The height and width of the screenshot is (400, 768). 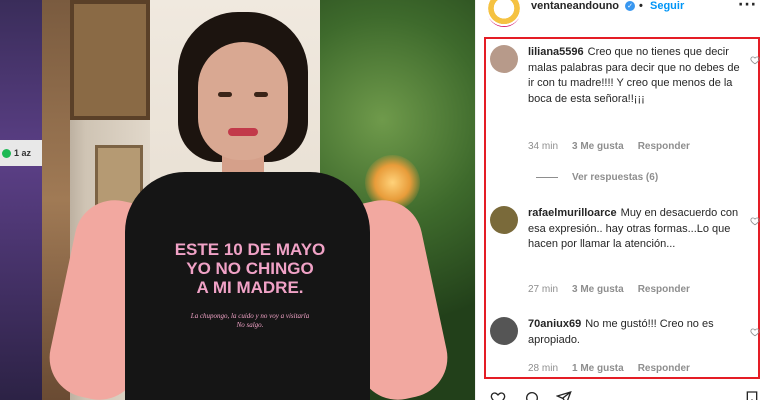 I want to click on comment-username: rafaelmurilloarce, so click(x=572, y=213).